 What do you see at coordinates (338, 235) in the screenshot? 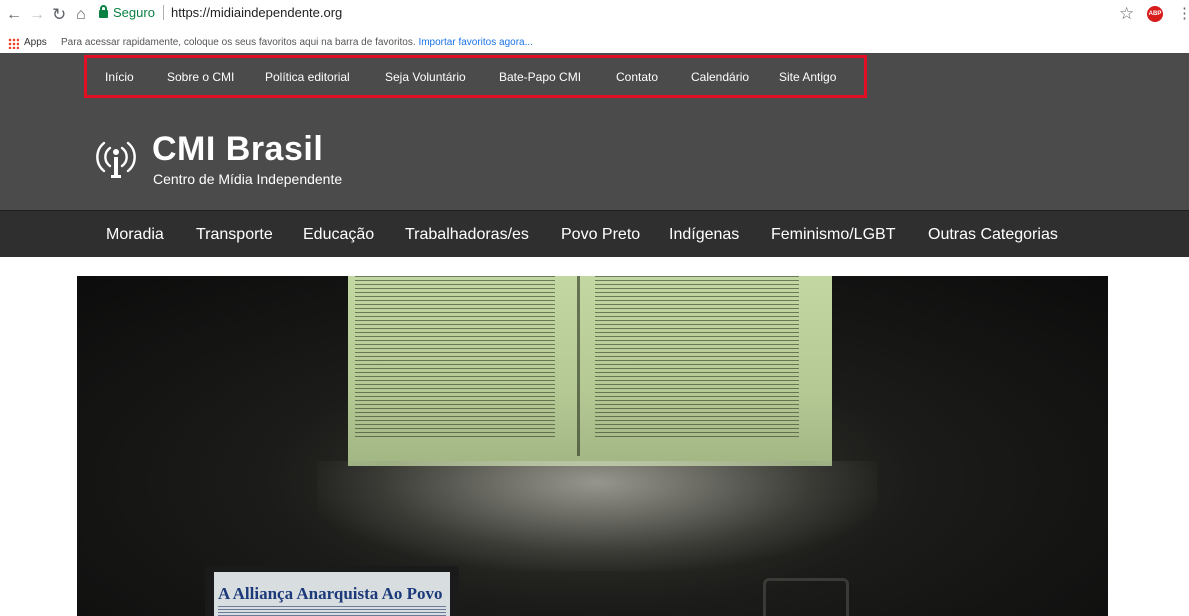
I see `category-educacao: Educação` at bounding box center [338, 235].